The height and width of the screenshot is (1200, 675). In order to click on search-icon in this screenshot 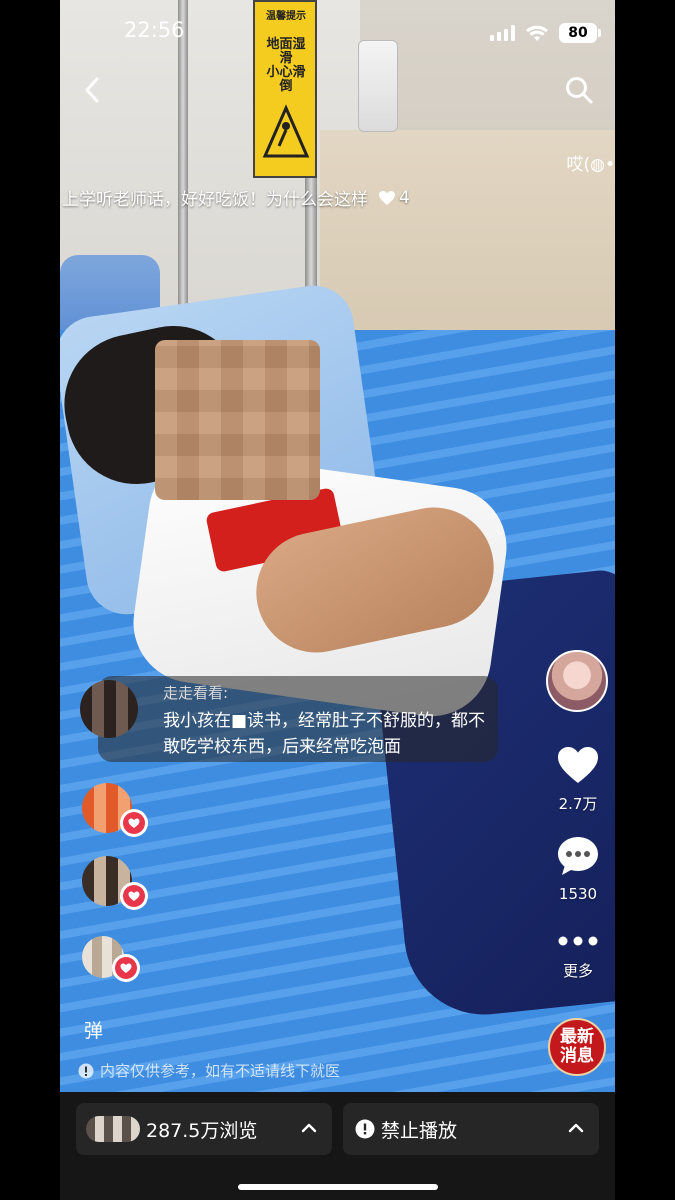, I will do `click(579, 90)`.